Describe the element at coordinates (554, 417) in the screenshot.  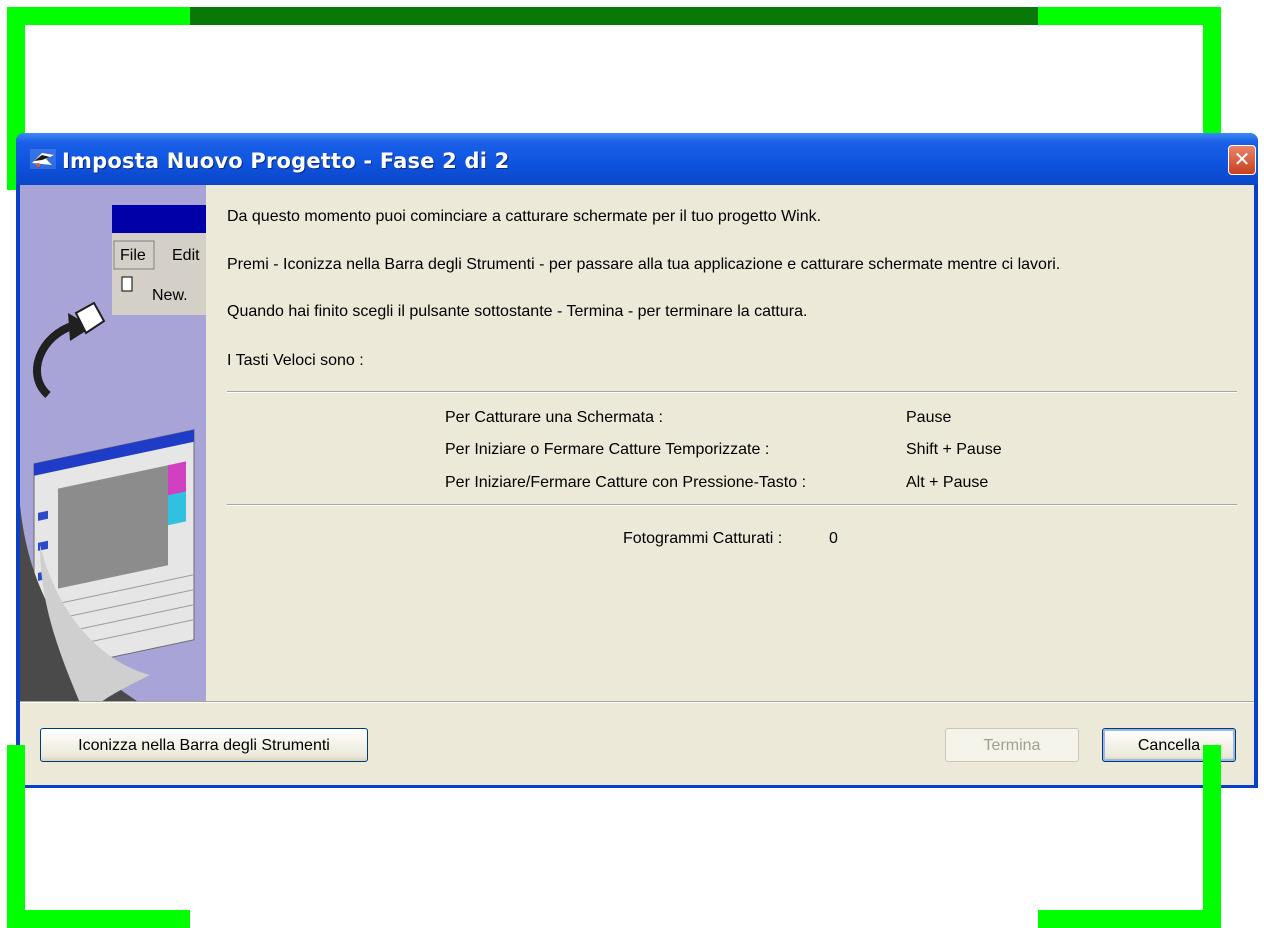
I see `hotkey-label-capture: Per Catturare una Schermata :` at that location.